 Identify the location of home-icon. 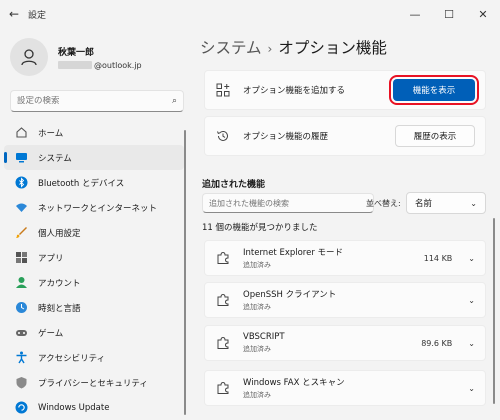
(21, 133).